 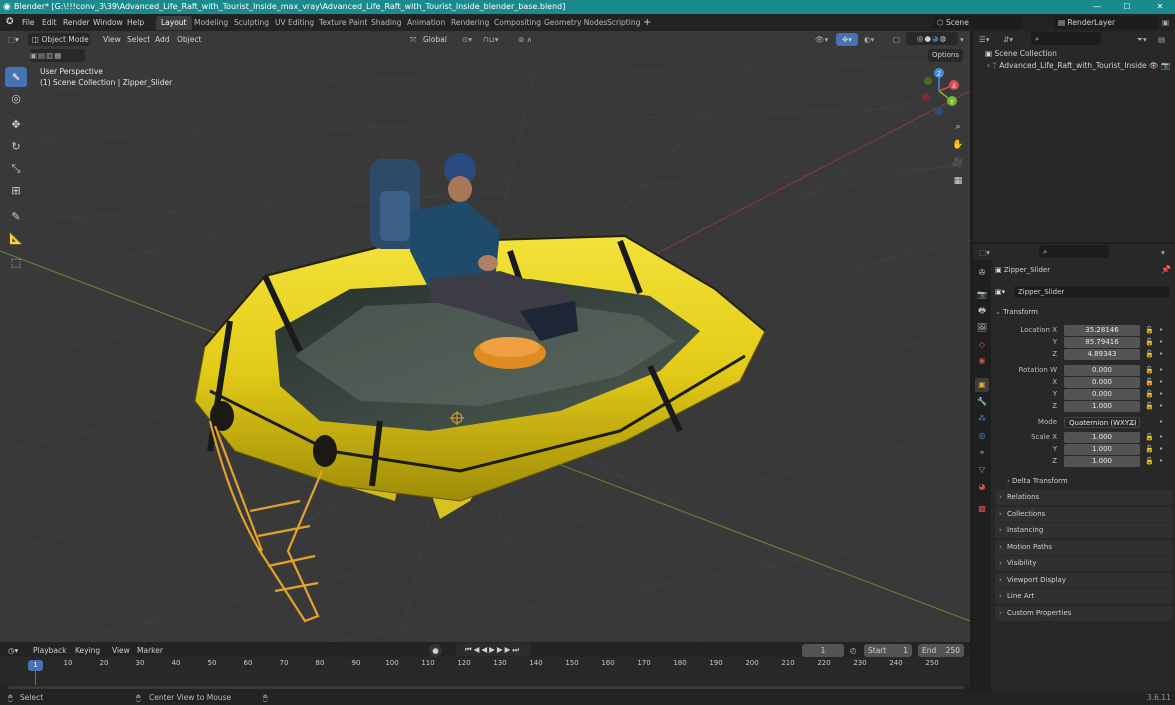 What do you see at coordinates (982, 487) in the screenshot?
I see `material-tab-icon: ◕` at bounding box center [982, 487].